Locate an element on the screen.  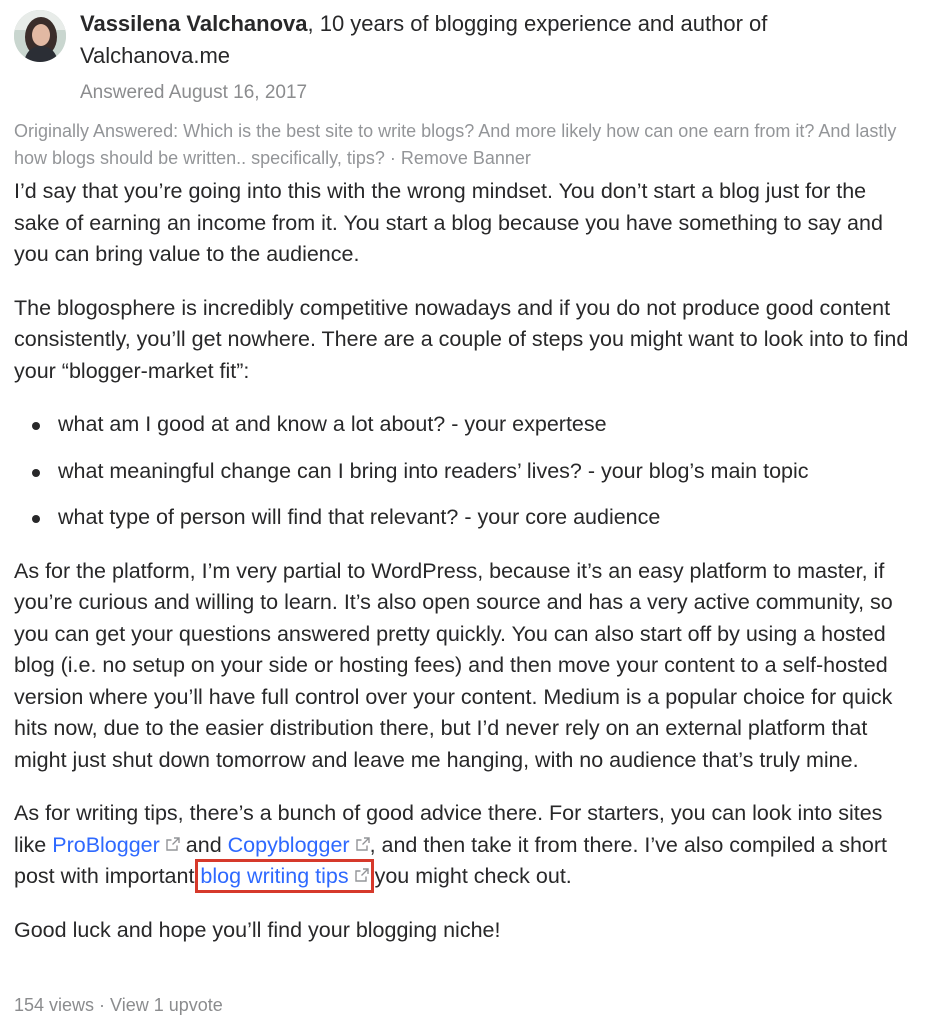
remove-banner-link: Remove Banner is located at coordinates (466, 158).